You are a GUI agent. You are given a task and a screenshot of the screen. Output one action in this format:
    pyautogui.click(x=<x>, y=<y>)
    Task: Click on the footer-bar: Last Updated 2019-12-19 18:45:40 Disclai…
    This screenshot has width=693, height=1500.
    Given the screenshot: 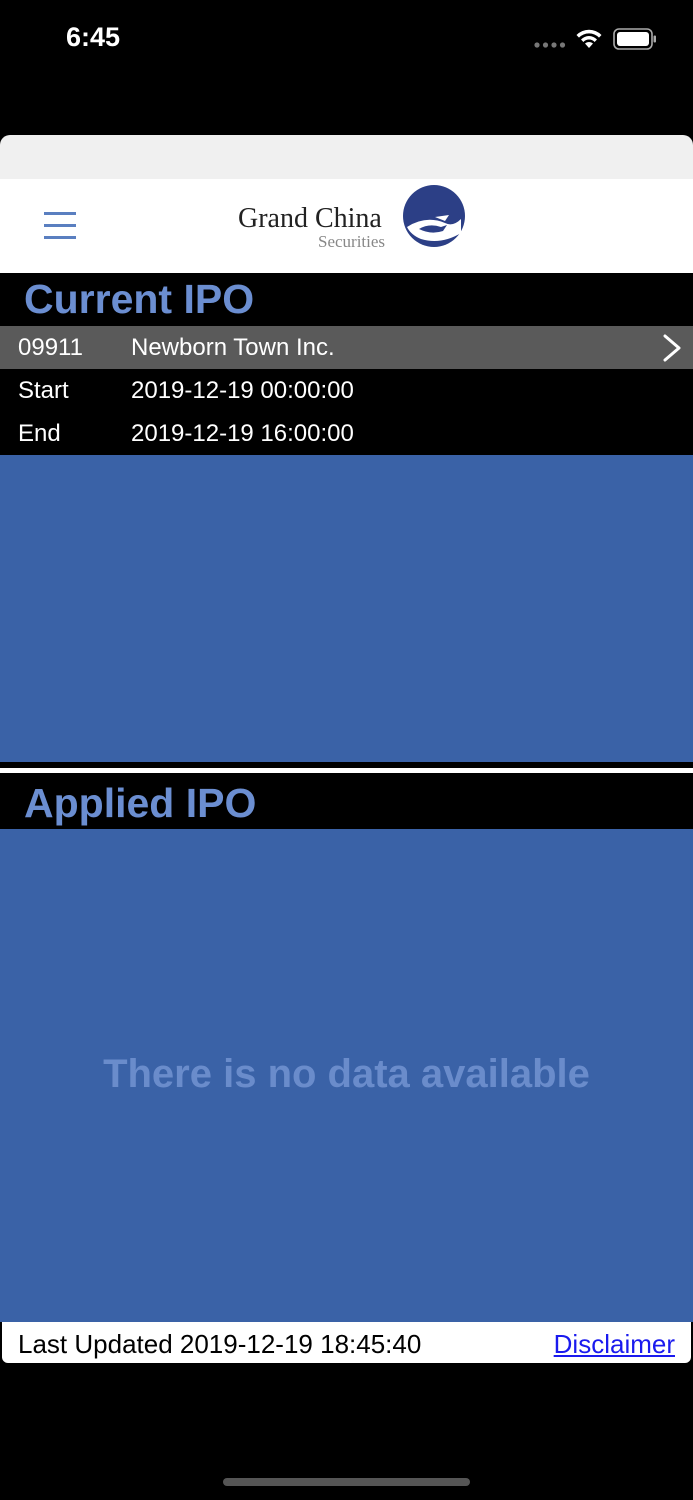 What is the action you would take?
    pyautogui.click(x=346, y=1342)
    